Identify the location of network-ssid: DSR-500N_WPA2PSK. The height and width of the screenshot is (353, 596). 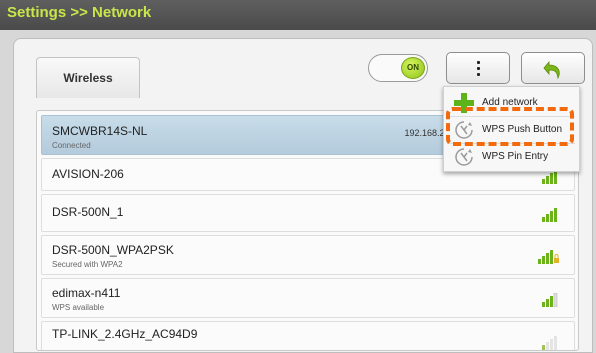
(113, 250).